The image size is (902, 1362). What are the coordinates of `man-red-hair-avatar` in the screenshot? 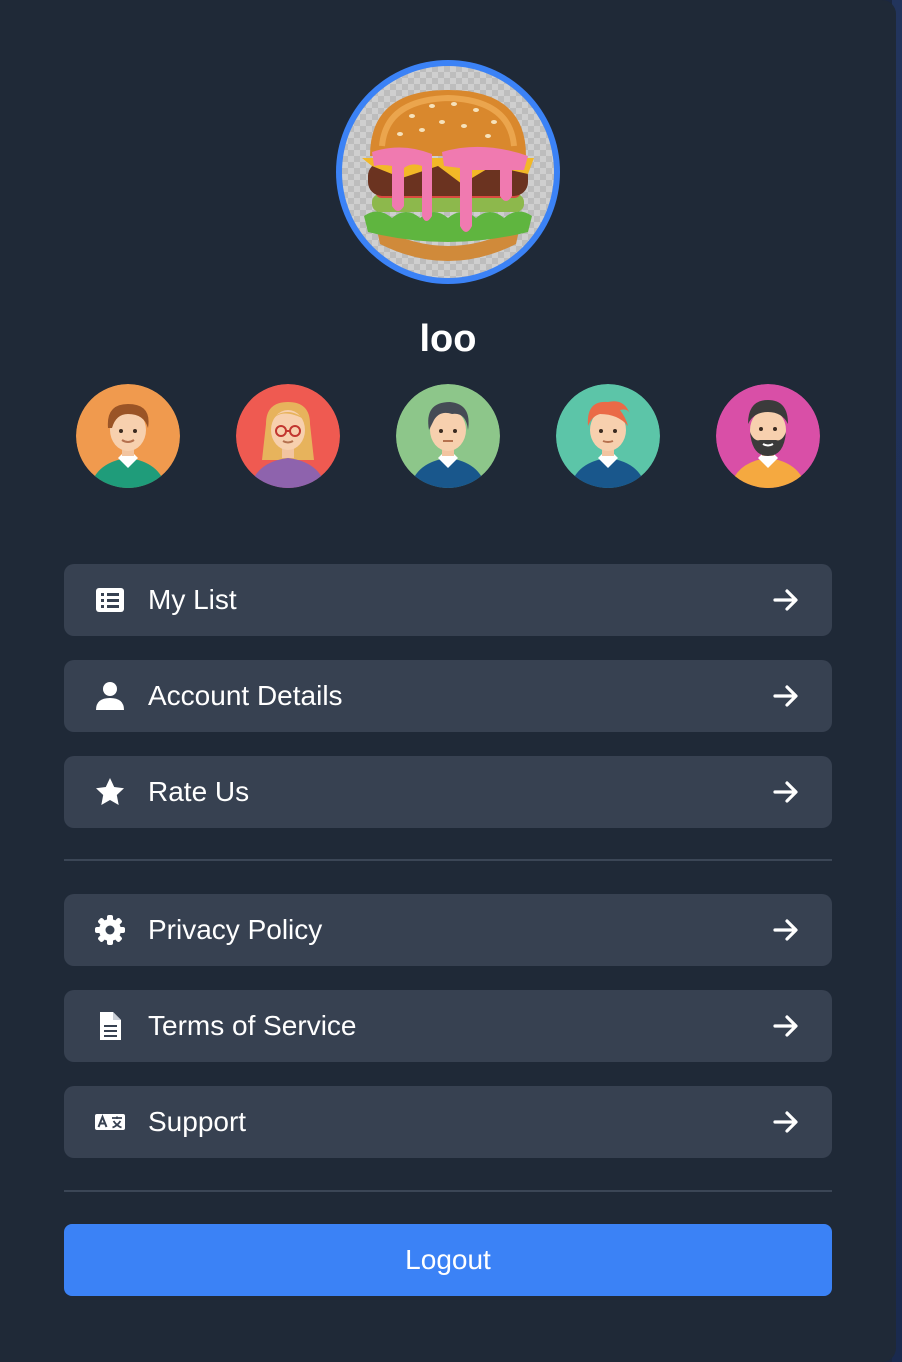 It's located at (608, 436).